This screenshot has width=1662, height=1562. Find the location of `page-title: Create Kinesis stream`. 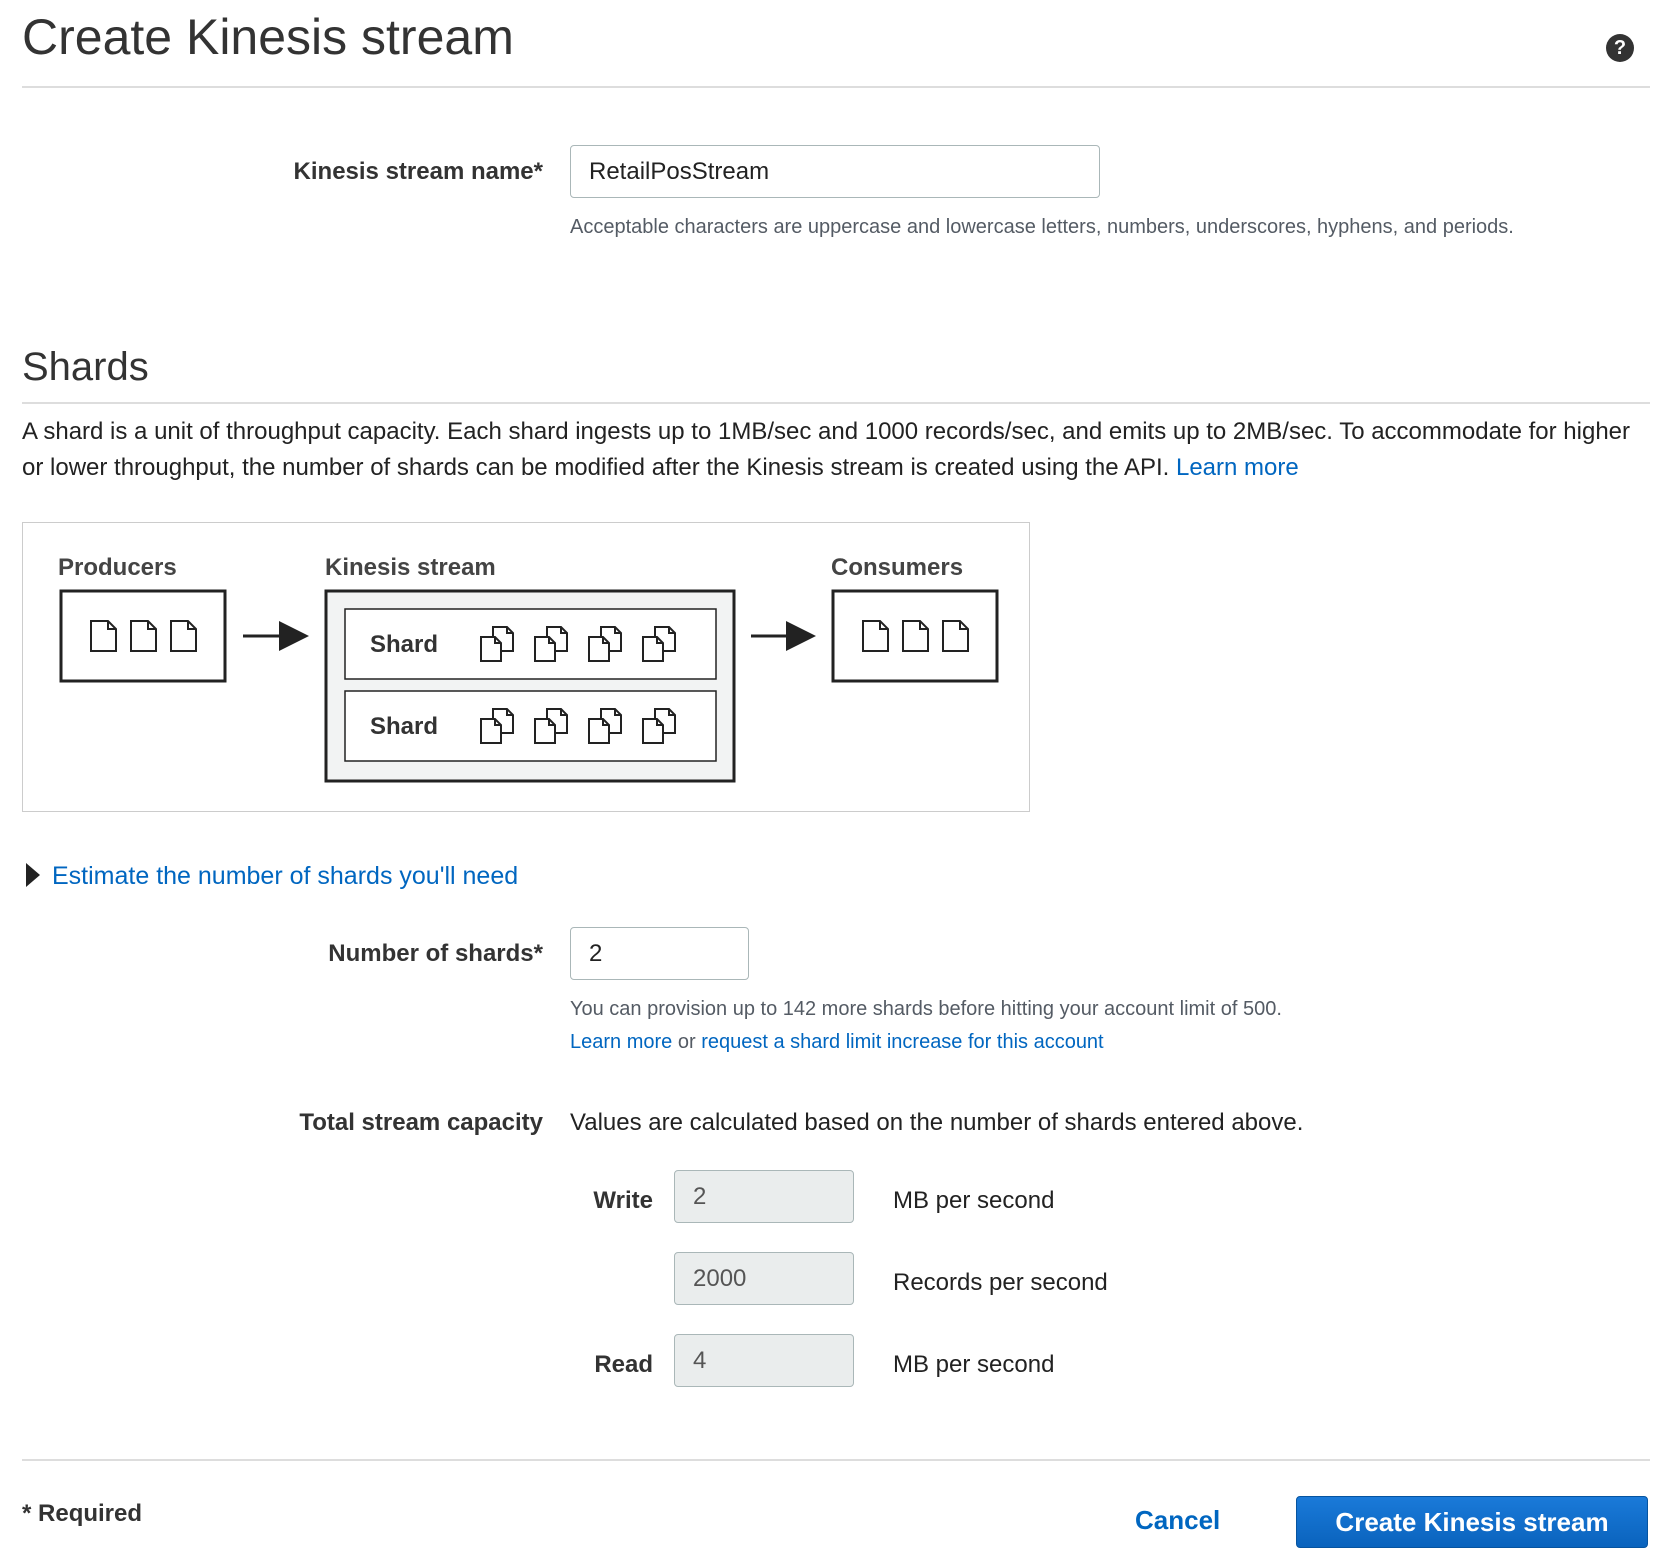

page-title: Create Kinesis stream is located at coordinates (268, 37).